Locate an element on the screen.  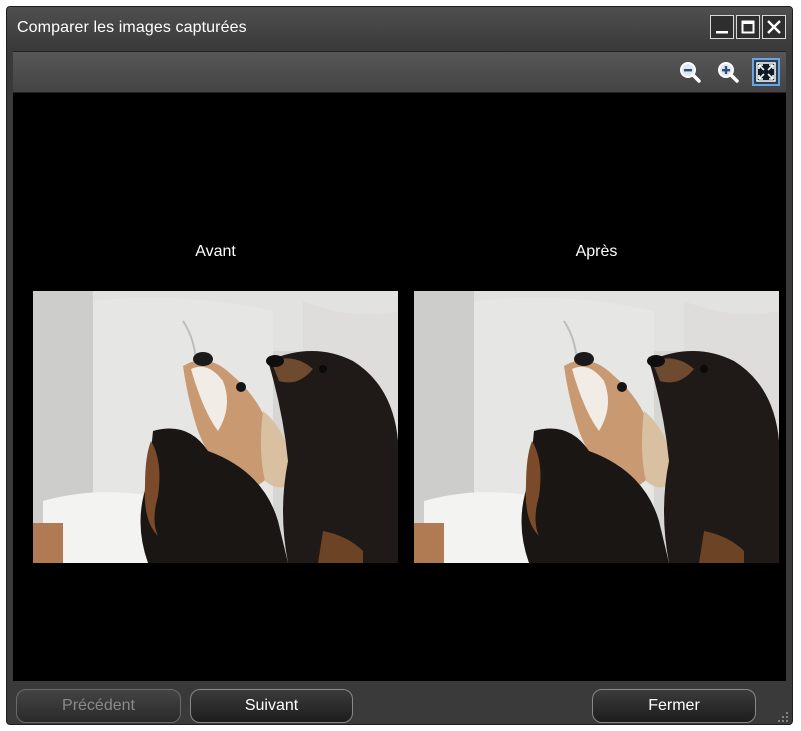
window-title: Comparer les images capturées is located at coordinates (132, 27).